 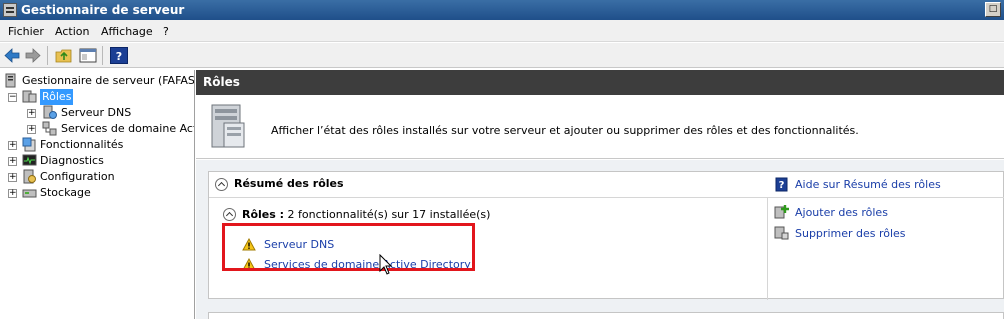 I want to click on tree-node-features: + Fonctionnalités, so click(x=97, y=145).